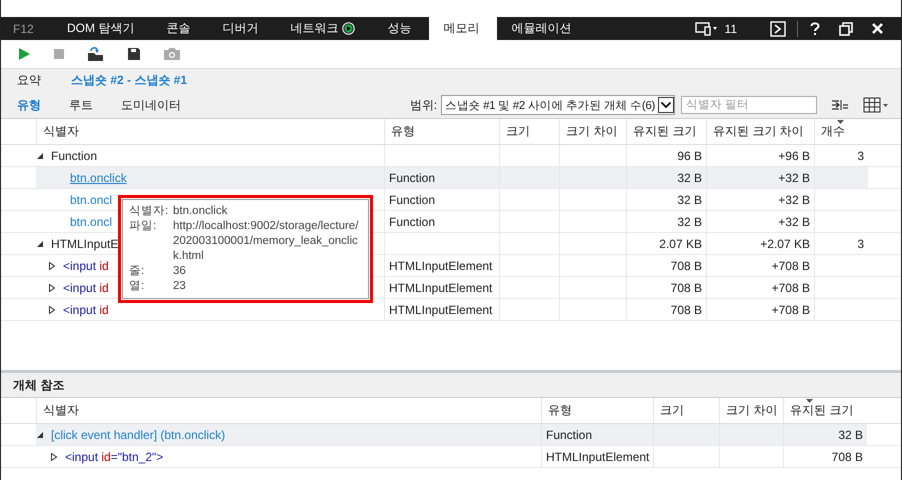 Image resolution: width=902 pixels, height=480 pixels. I want to click on tab: 네트워크, so click(325, 28).